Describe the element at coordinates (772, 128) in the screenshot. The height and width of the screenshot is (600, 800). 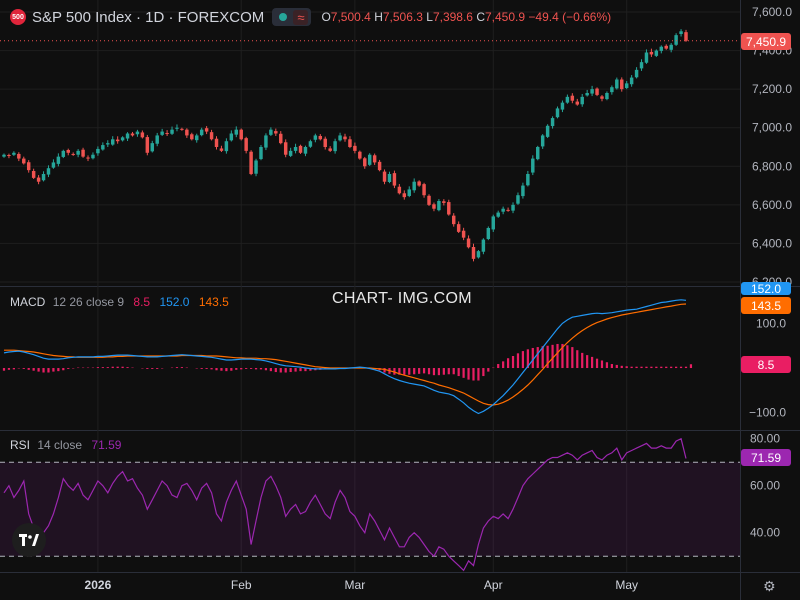
I see `price-axis-tick: 7,000.0` at that location.